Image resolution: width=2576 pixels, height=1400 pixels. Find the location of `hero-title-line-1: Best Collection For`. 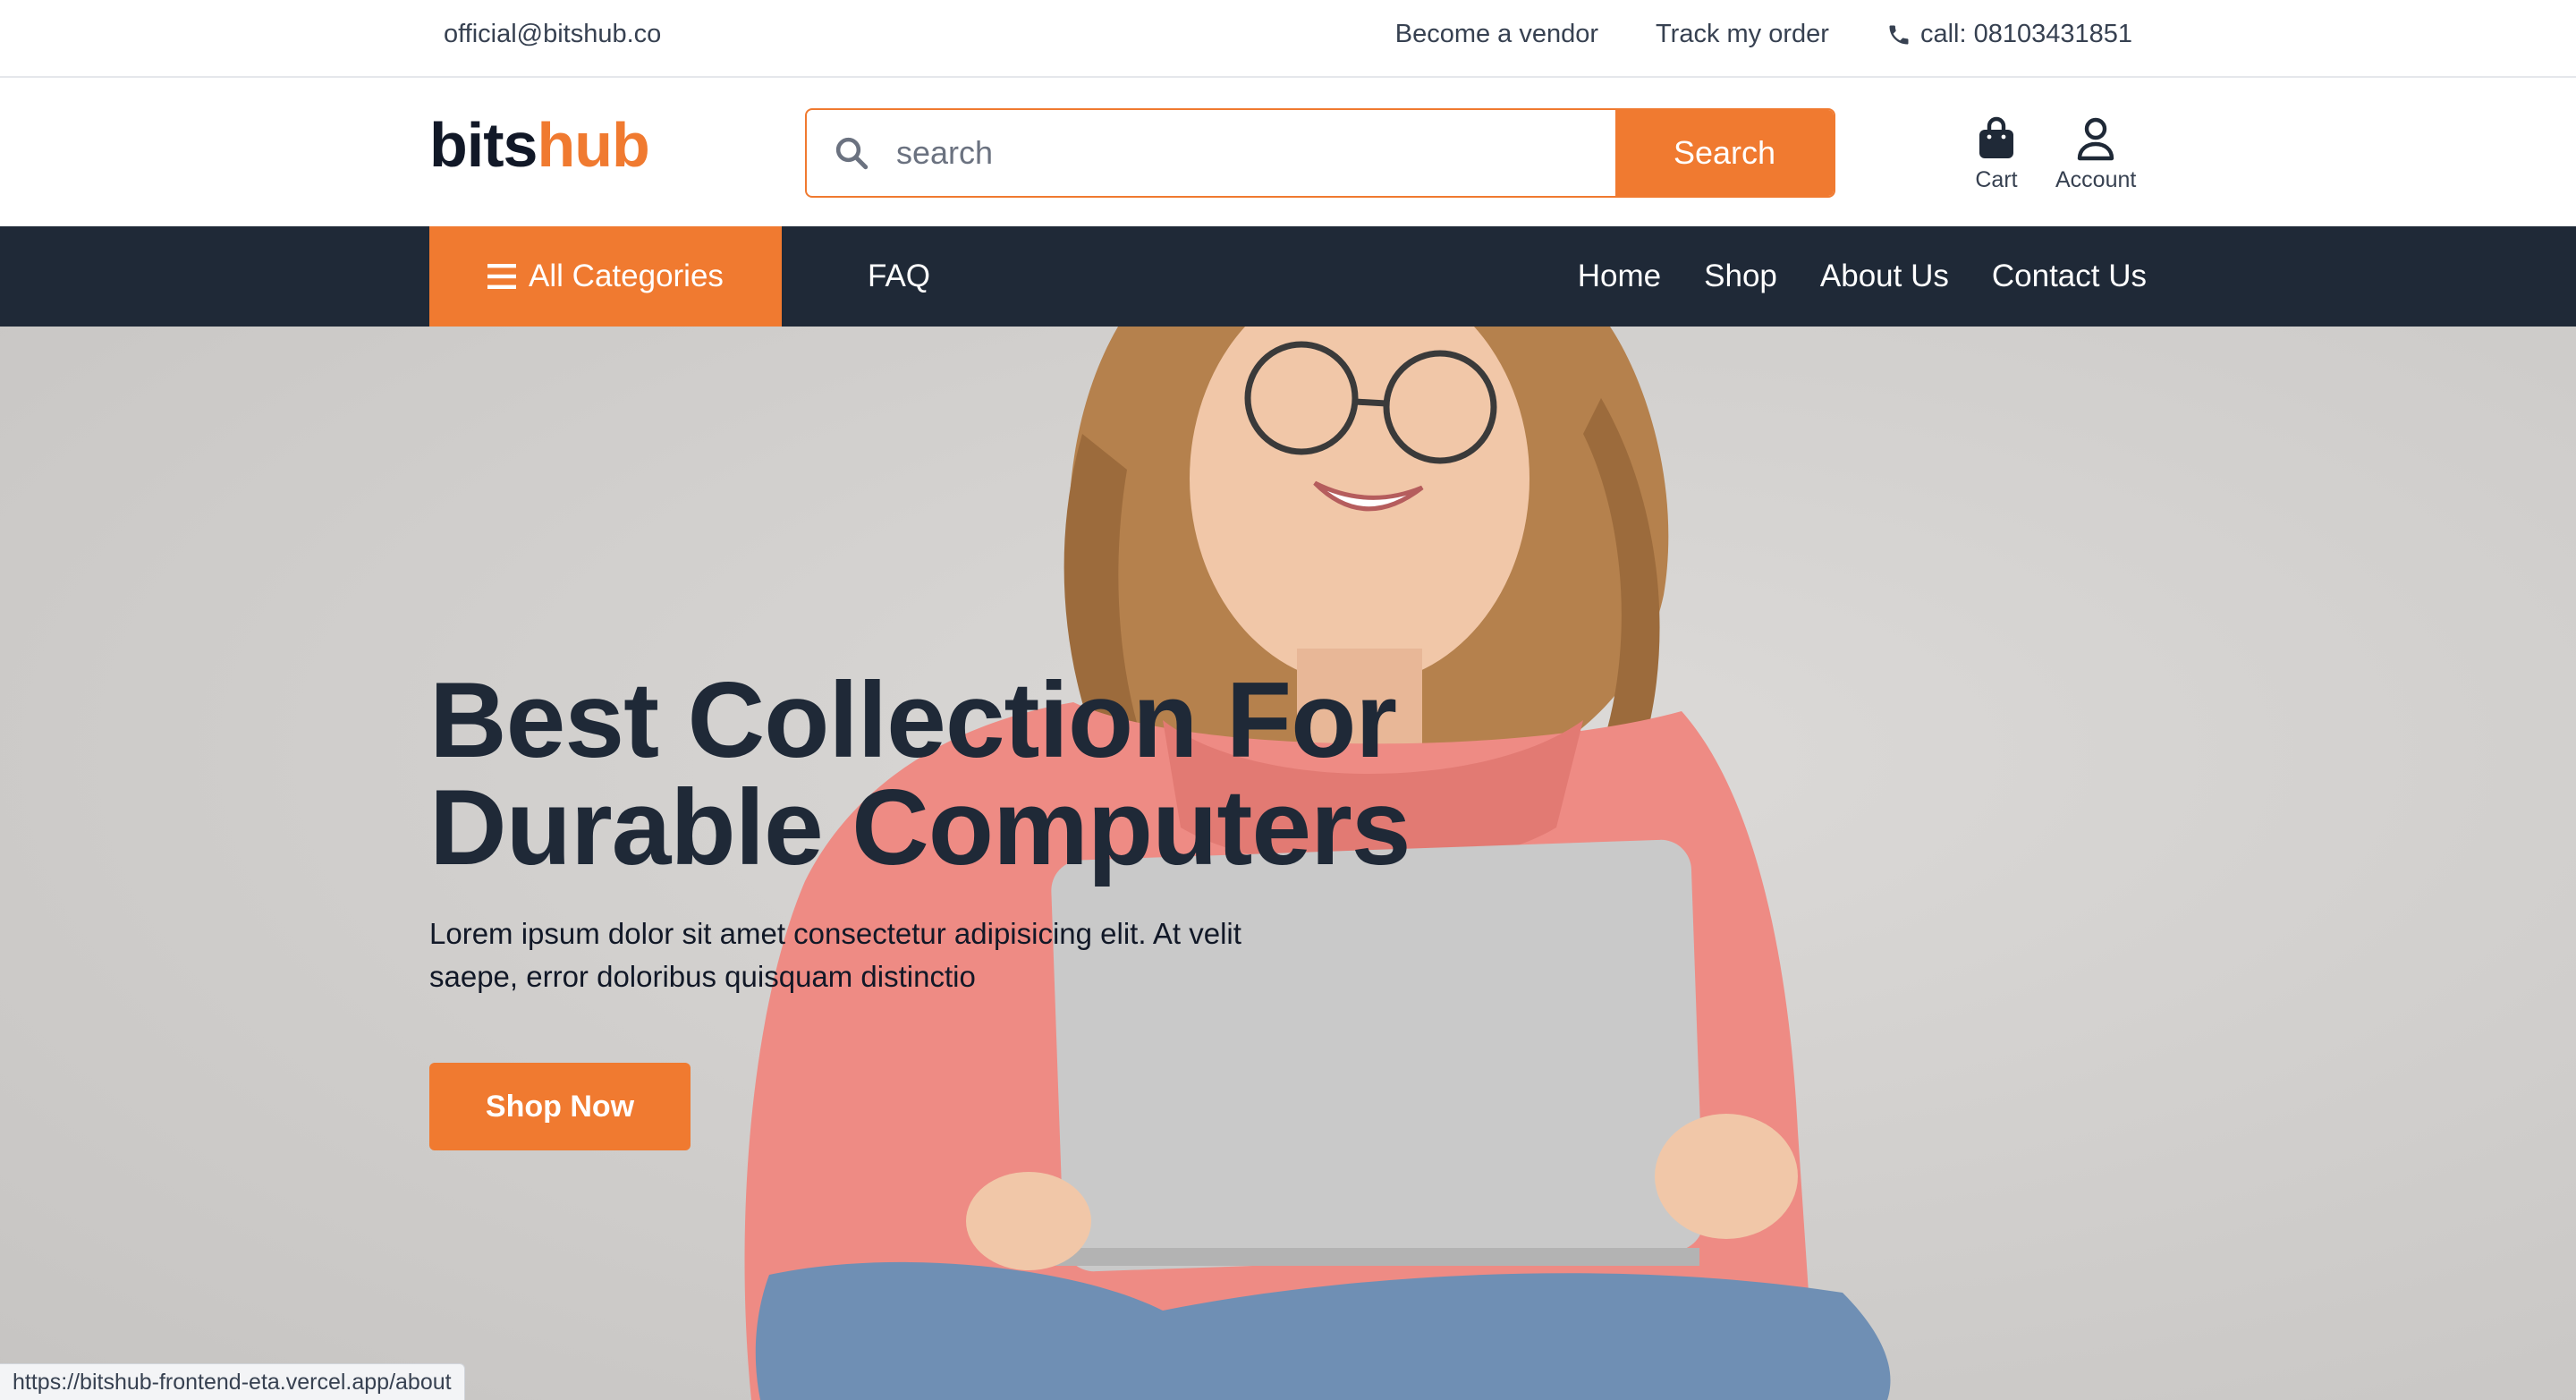

hero-title-line-1: Best Collection For is located at coordinates (913, 720).